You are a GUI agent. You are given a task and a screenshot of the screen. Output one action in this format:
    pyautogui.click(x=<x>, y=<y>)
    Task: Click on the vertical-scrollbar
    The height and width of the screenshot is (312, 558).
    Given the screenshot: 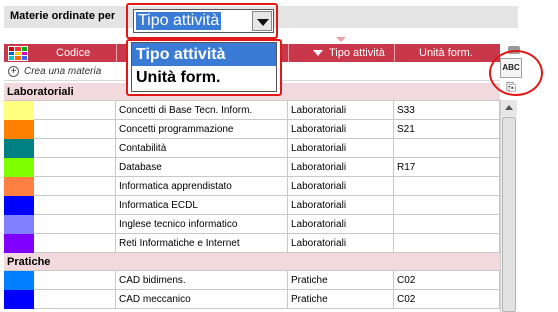 What is the action you would take?
    pyautogui.click(x=508, y=206)
    